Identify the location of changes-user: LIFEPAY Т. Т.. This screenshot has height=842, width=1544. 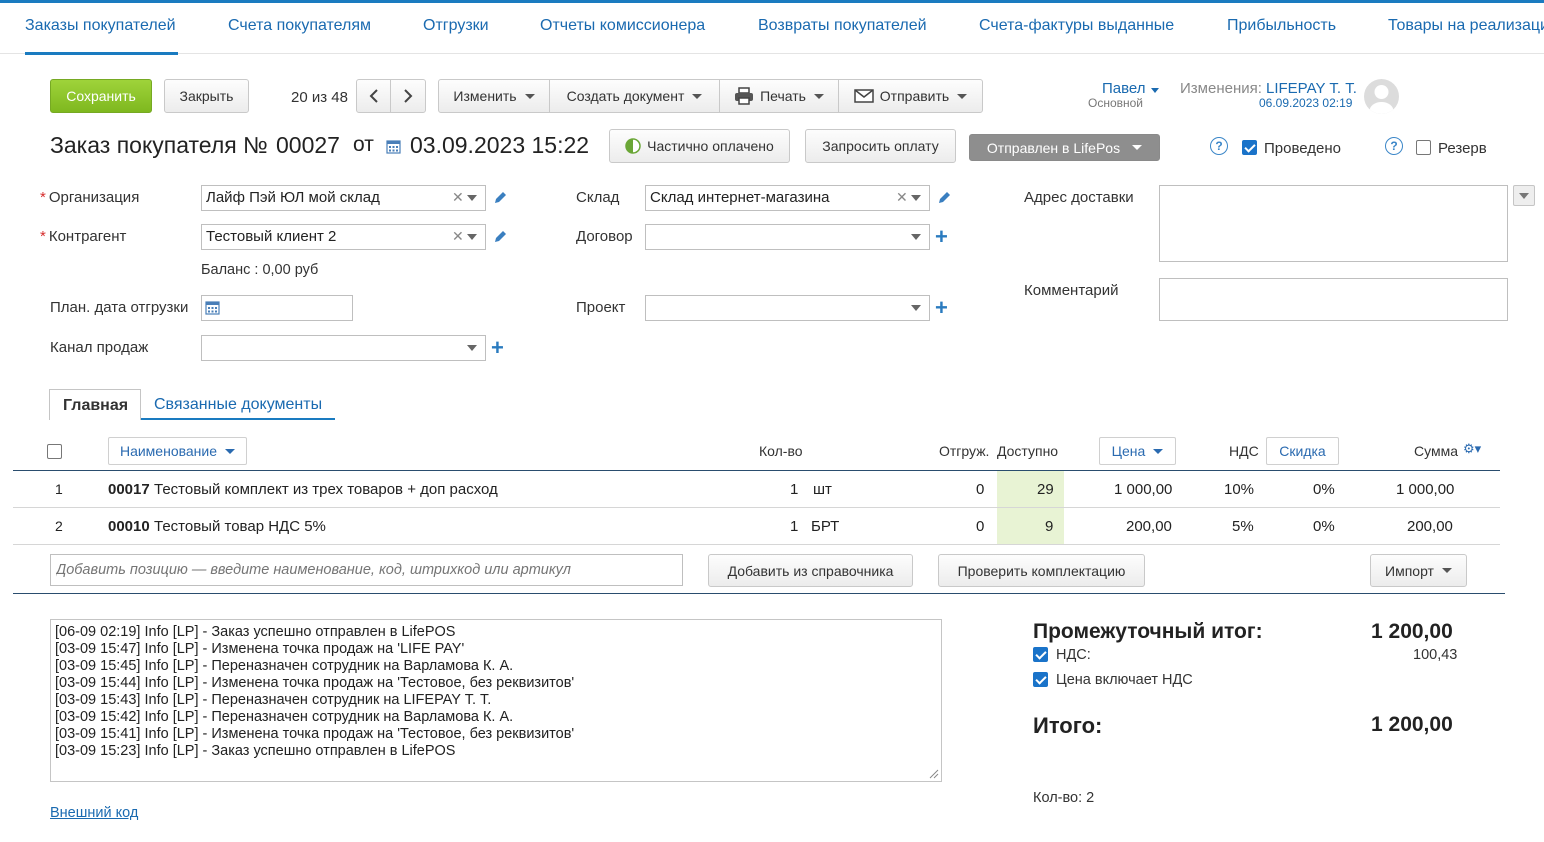
(1311, 88).